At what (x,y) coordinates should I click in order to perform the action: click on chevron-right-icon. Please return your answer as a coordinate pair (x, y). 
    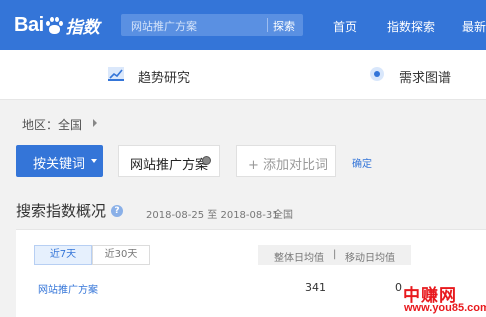
    Looking at the image, I should click on (95, 123).